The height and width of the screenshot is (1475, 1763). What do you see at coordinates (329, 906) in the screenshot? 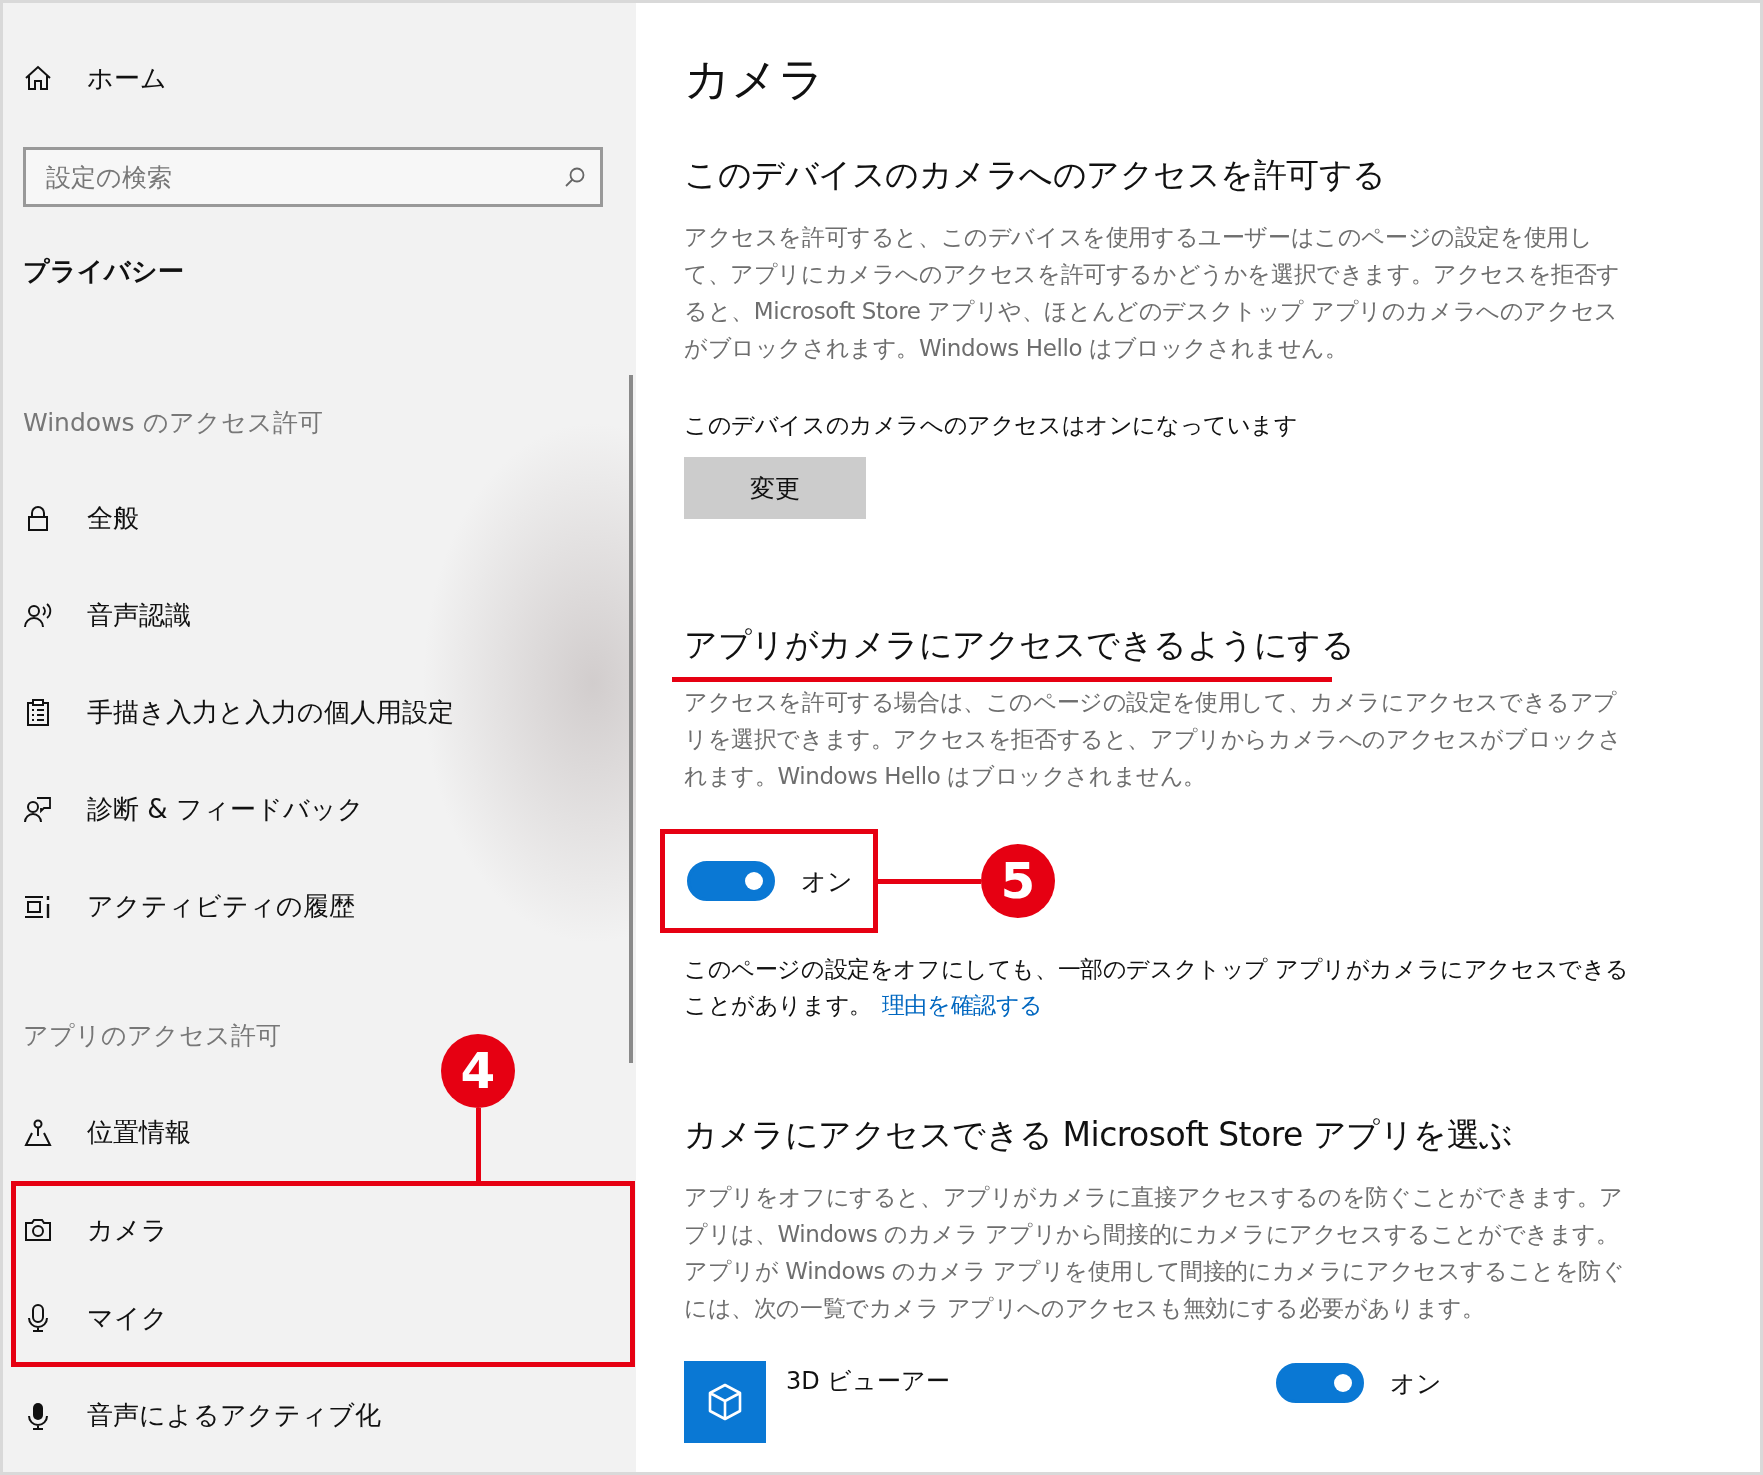
I see `nav-item: アクティビティの履歴` at bounding box center [329, 906].